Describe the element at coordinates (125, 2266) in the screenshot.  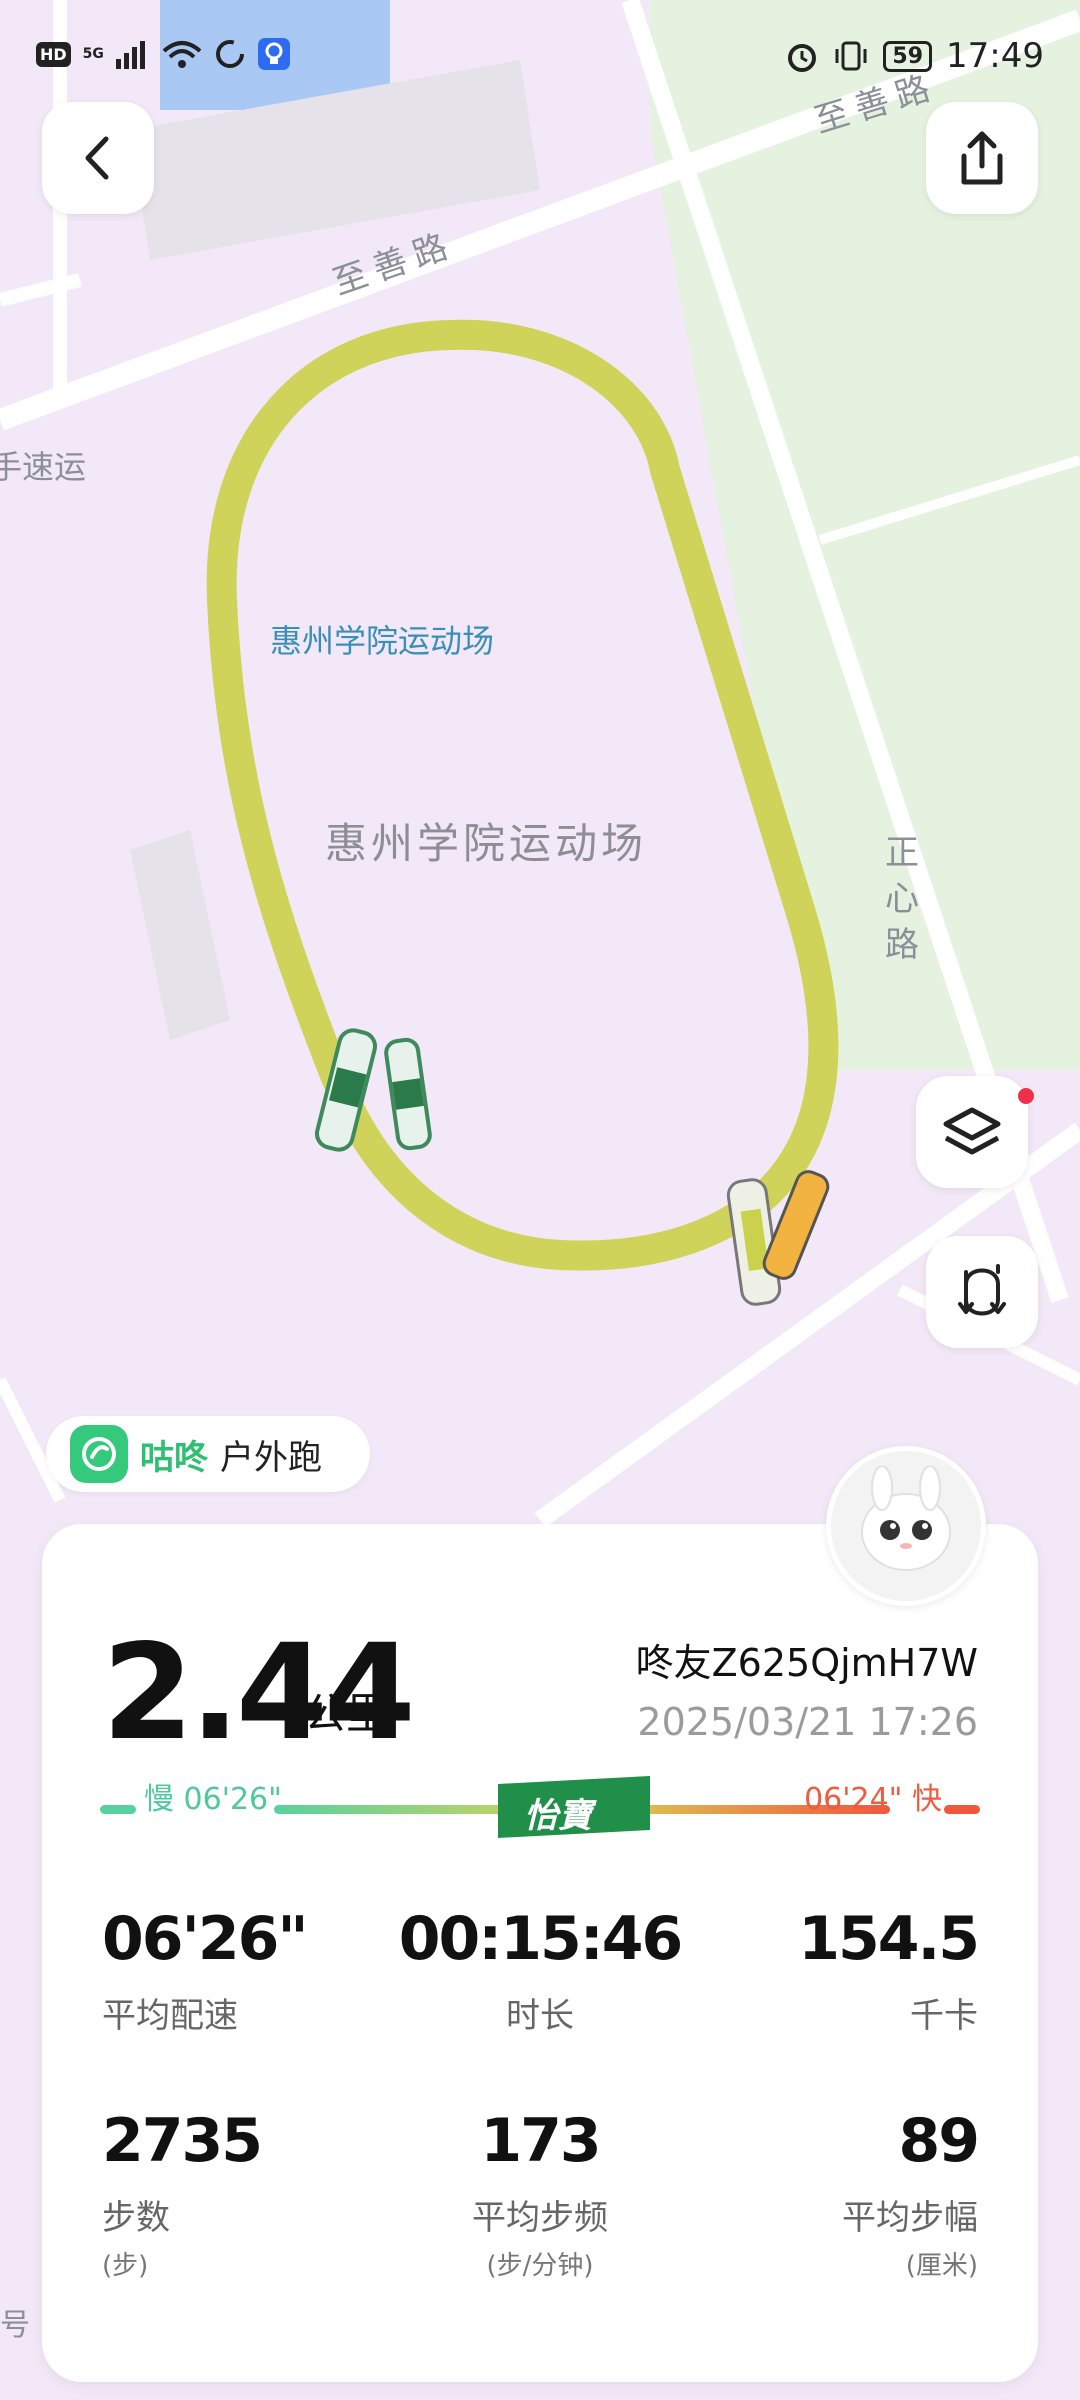
I see `stat-unit: (步)` at that location.